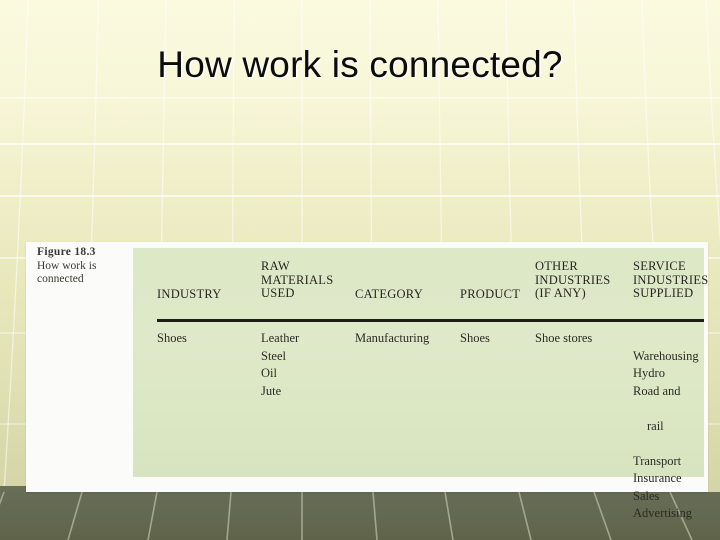 The width and height of the screenshot is (720, 540). Describe the element at coordinates (66, 252) in the screenshot. I see `figure-caption-title: Figure 18.3` at that location.